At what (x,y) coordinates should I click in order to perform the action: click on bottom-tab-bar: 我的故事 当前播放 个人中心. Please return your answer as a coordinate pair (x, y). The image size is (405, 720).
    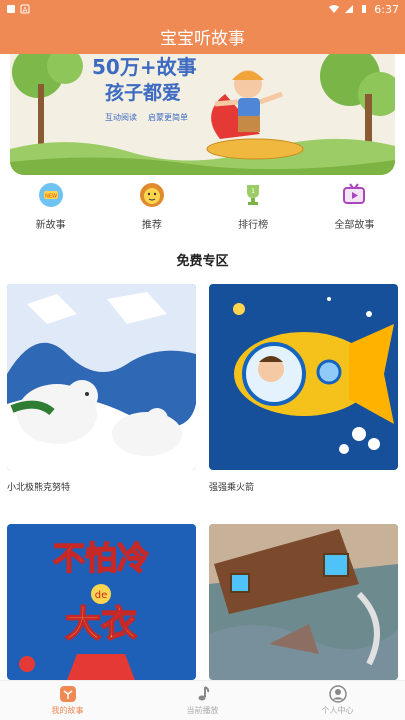
    Looking at the image, I should click on (202, 700).